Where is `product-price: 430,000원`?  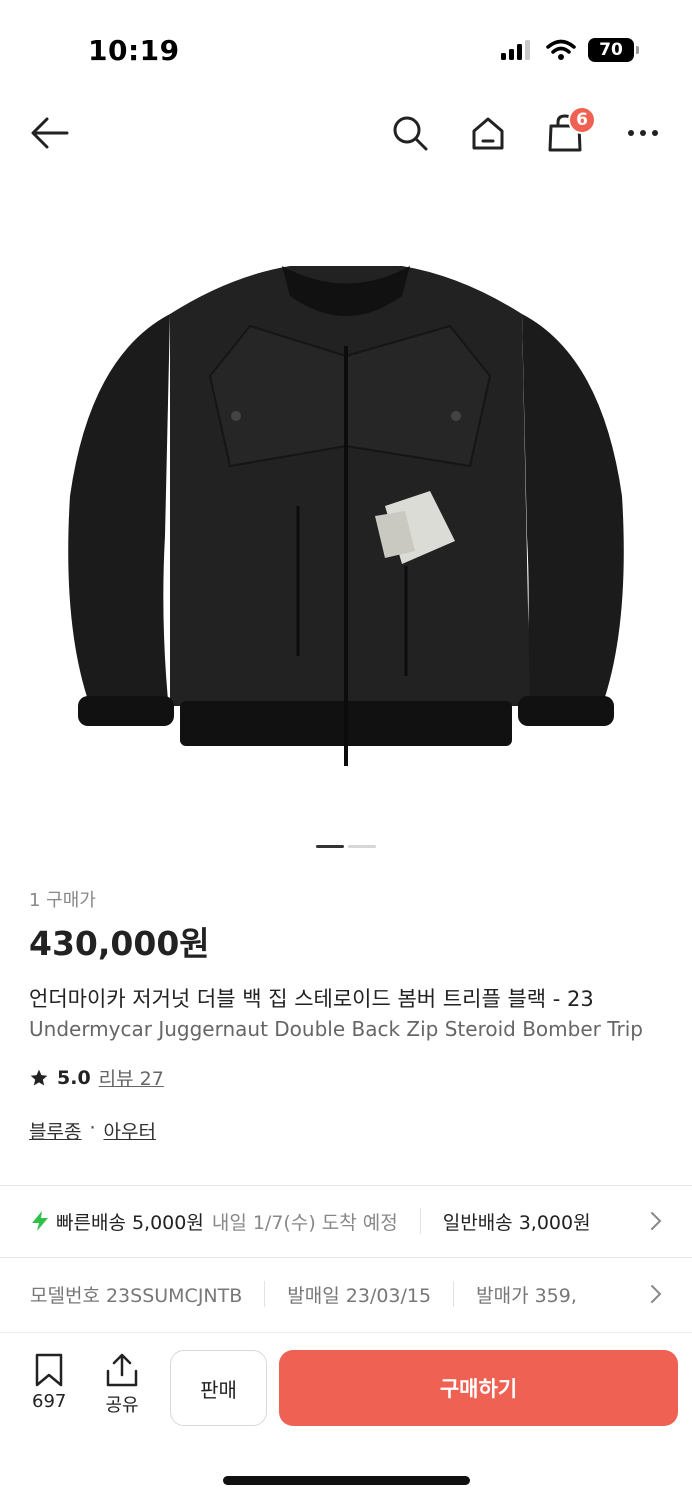
product-price: 430,000원 is located at coordinates (119, 943).